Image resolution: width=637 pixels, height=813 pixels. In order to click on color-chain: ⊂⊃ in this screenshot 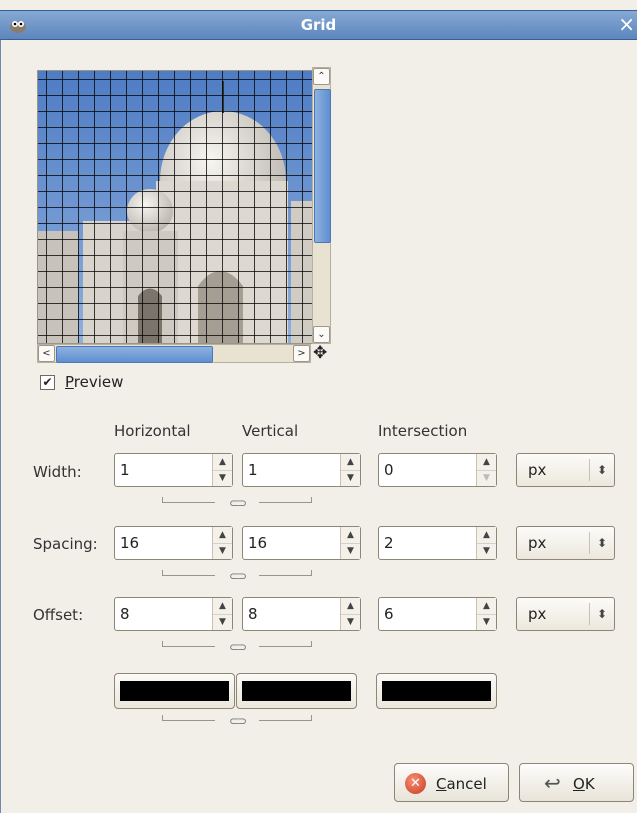, I will do `click(237, 722)`.